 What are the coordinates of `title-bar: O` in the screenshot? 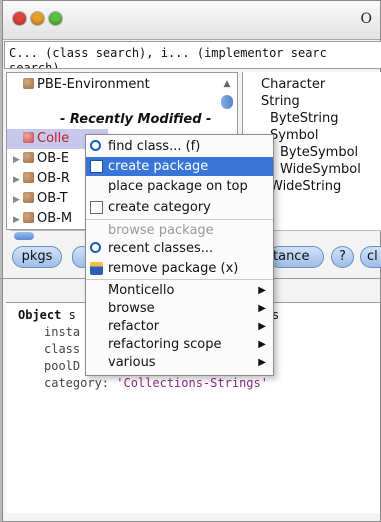 It's located at (191, 20).